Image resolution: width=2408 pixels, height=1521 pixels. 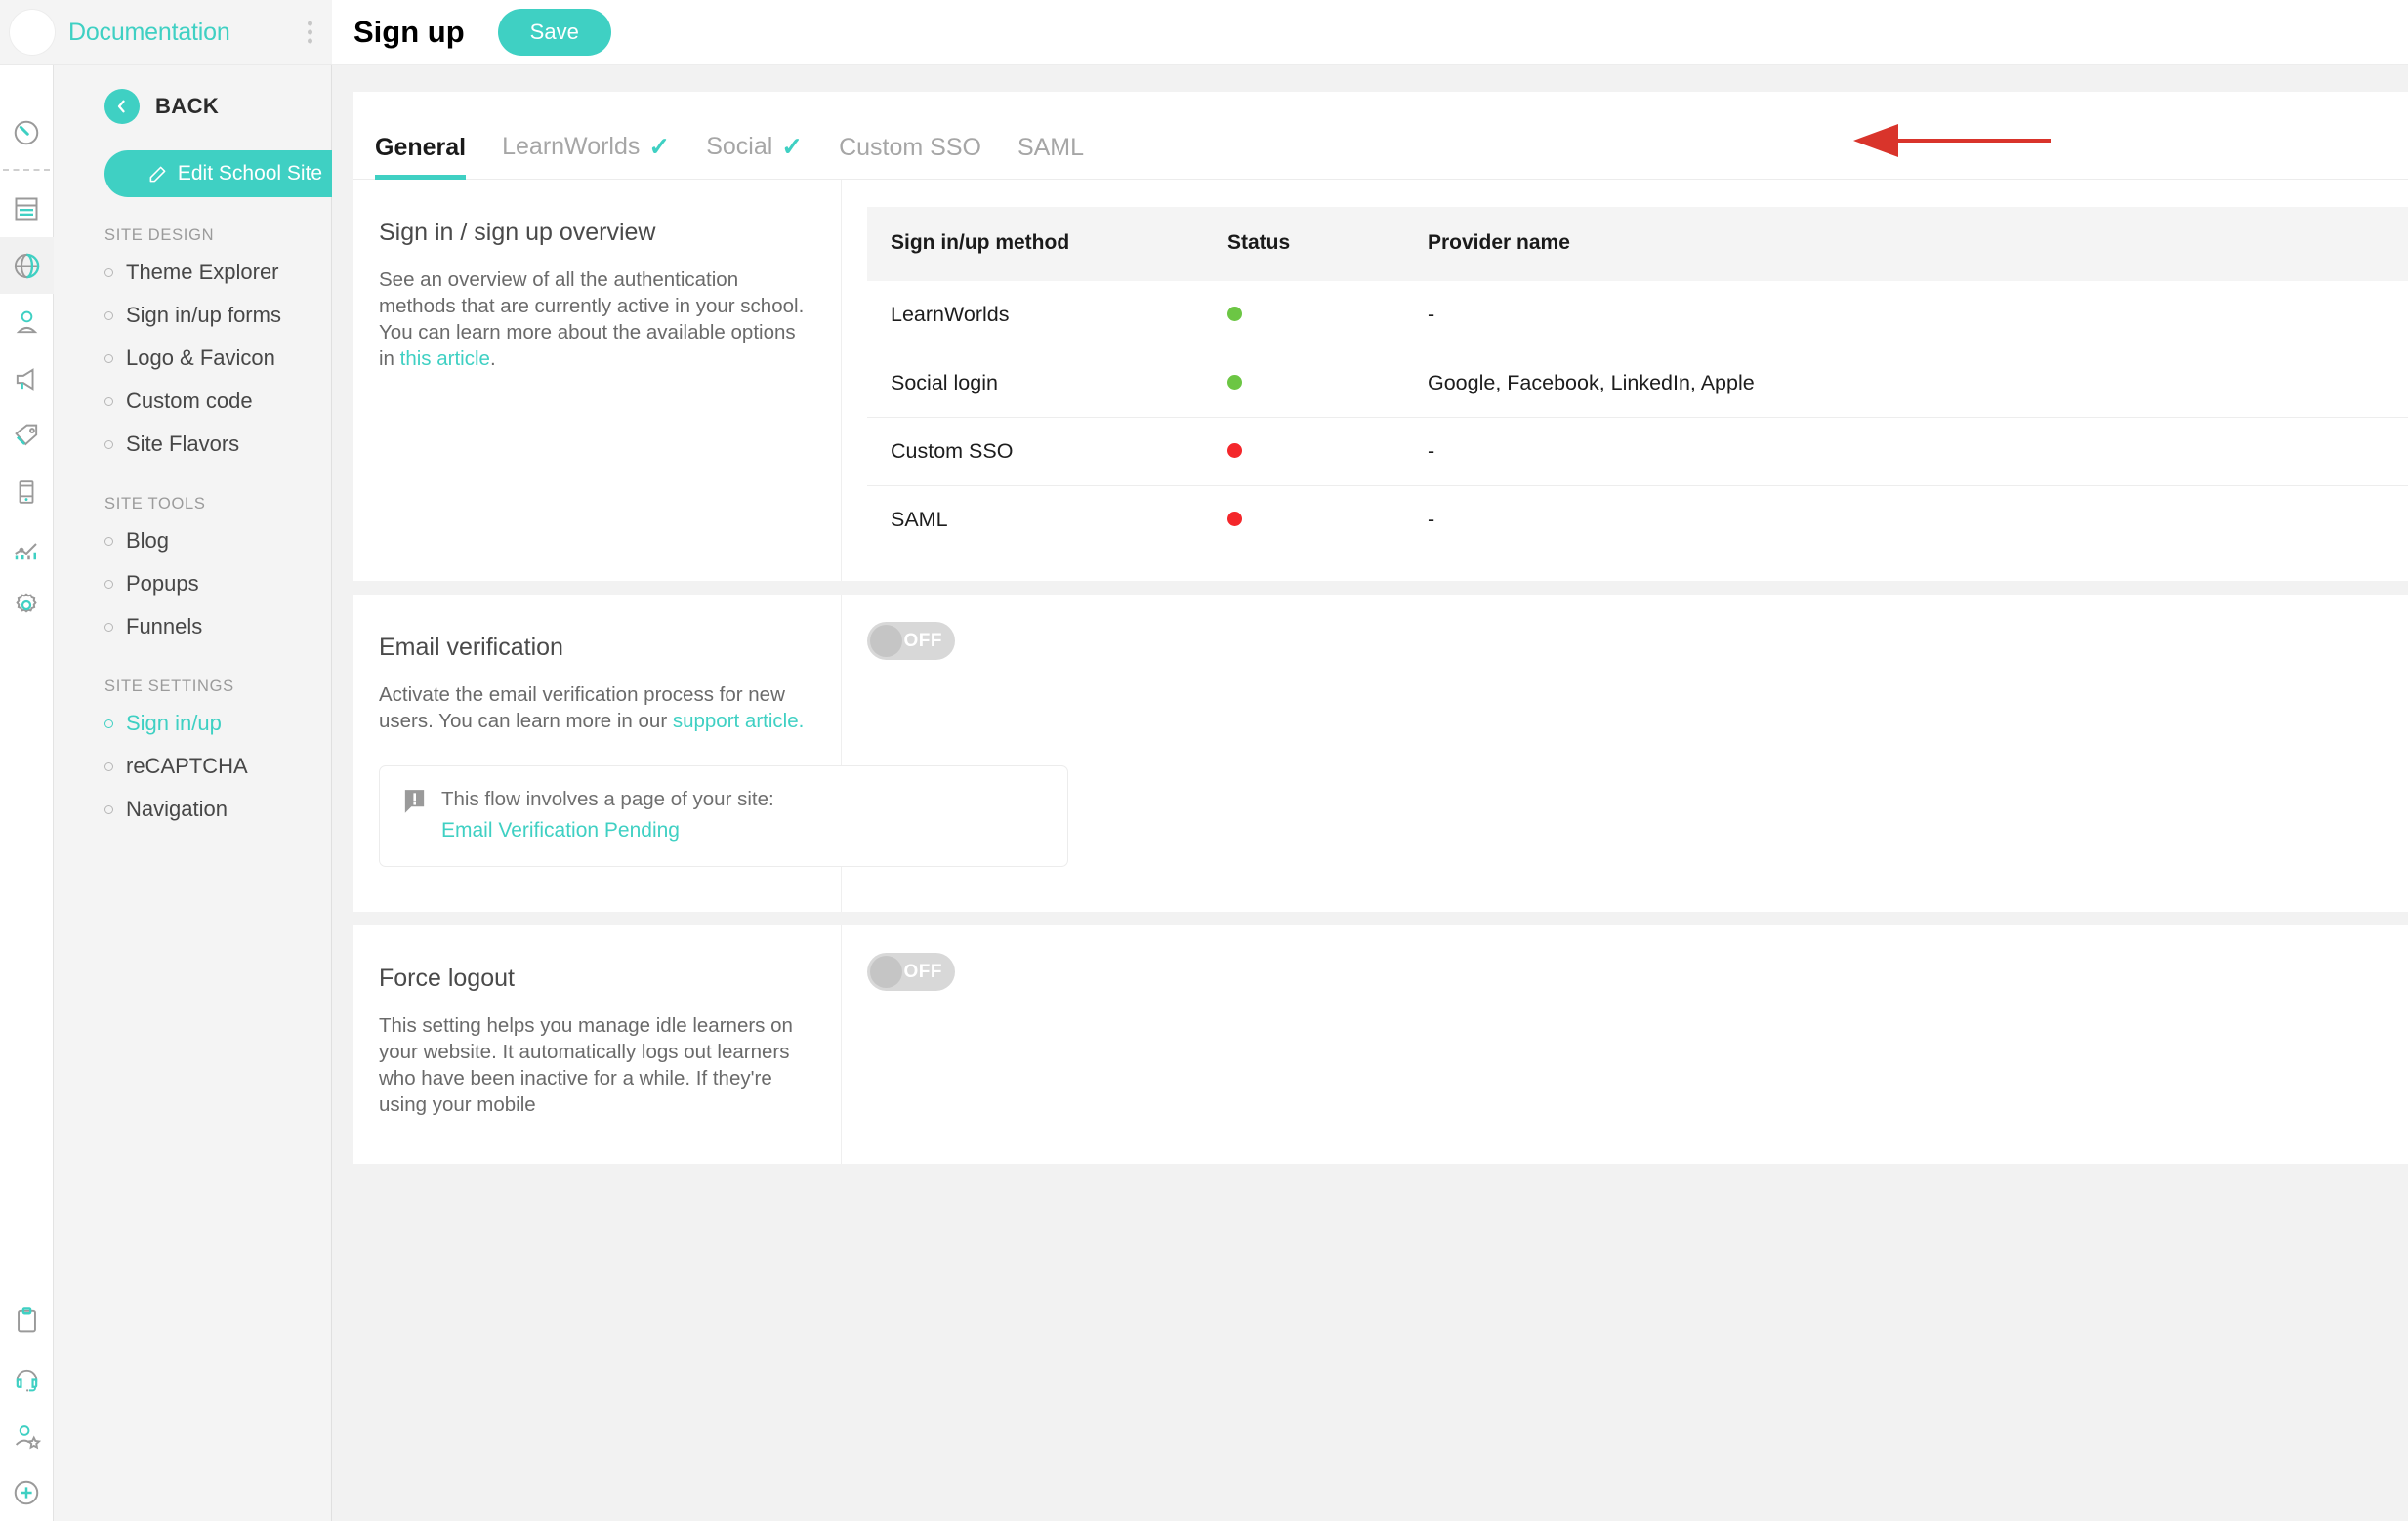 What do you see at coordinates (162, 583) in the screenshot?
I see `sidebar-item-label: Popups` at bounding box center [162, 583].